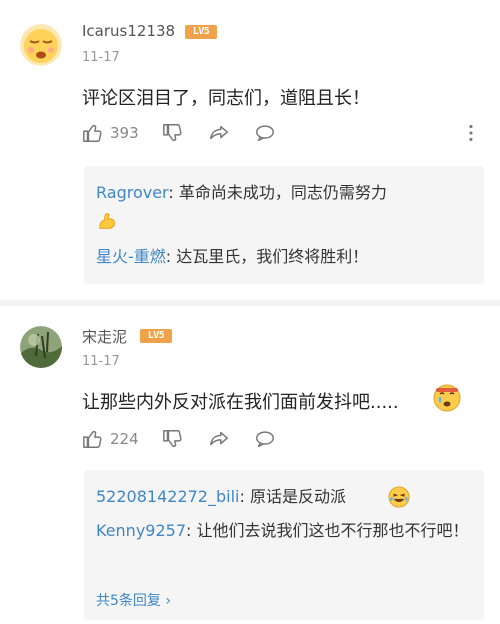 This screenshot has height=624, width=500. I want to click on reply-item: 星火-重燃: 达瓦里氏，我们终将胜利！, so click(286, 257).